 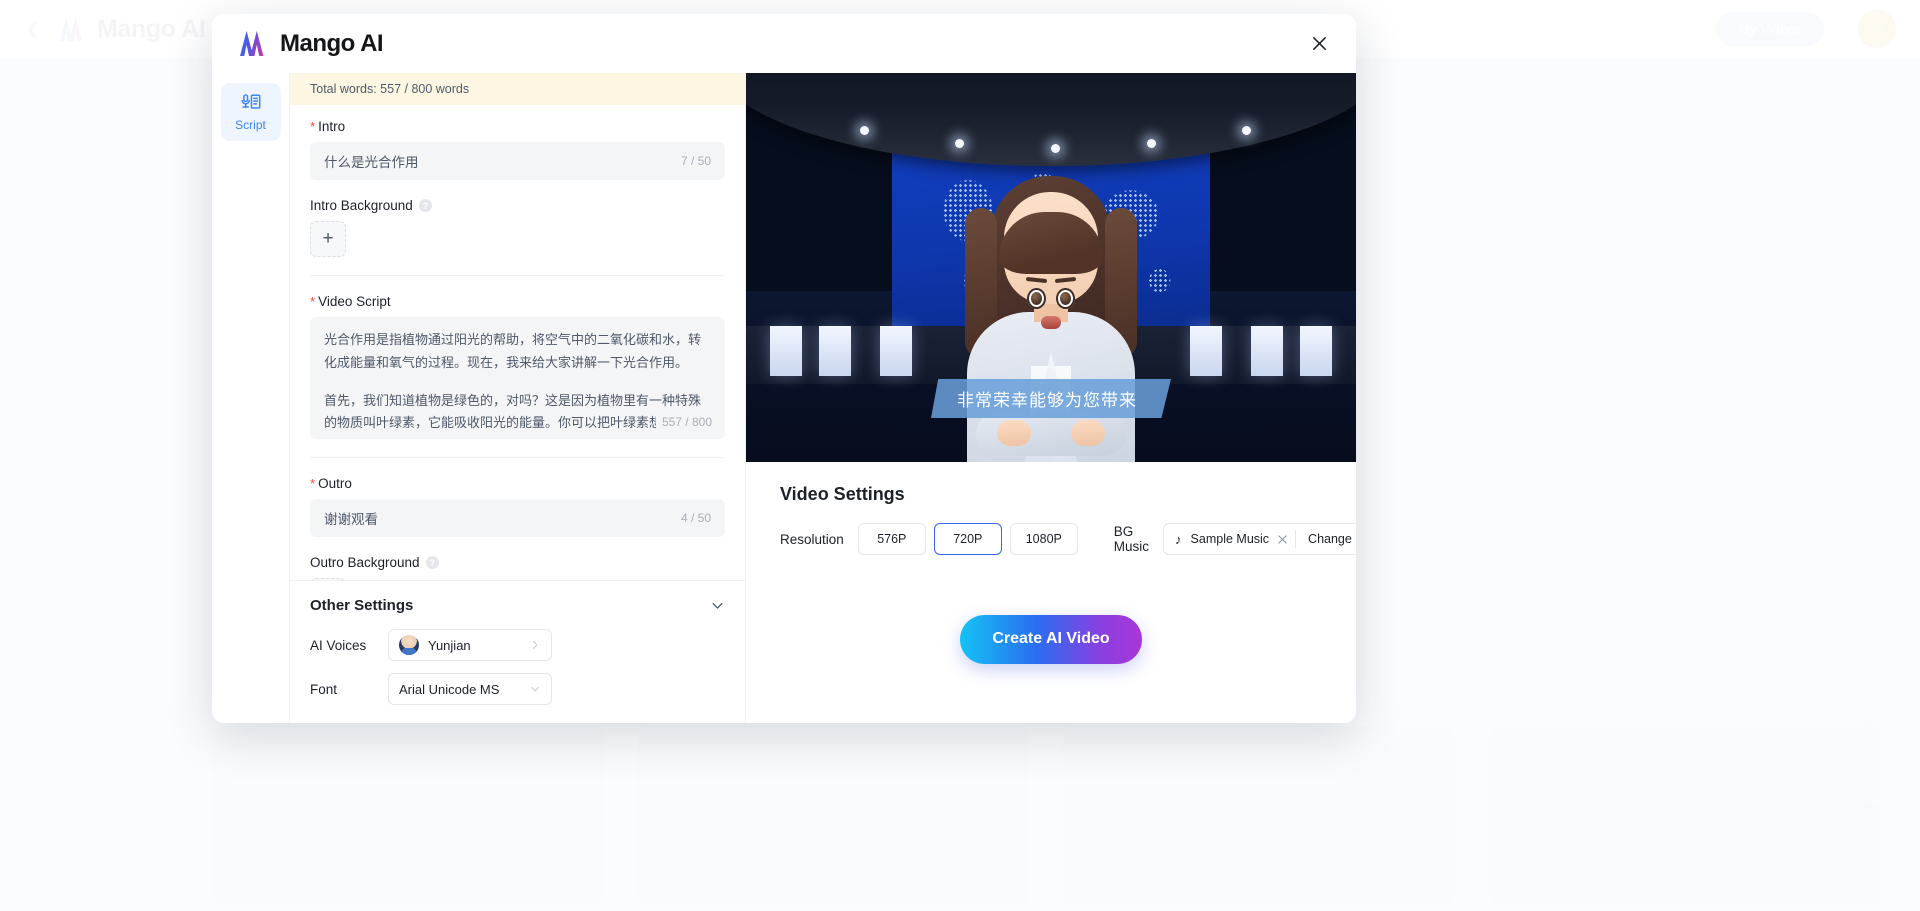 What do you see at coordinates (328, 579) in the screenshot?
I see `add-outro-background-button: +` at bounding box center [328, 579].